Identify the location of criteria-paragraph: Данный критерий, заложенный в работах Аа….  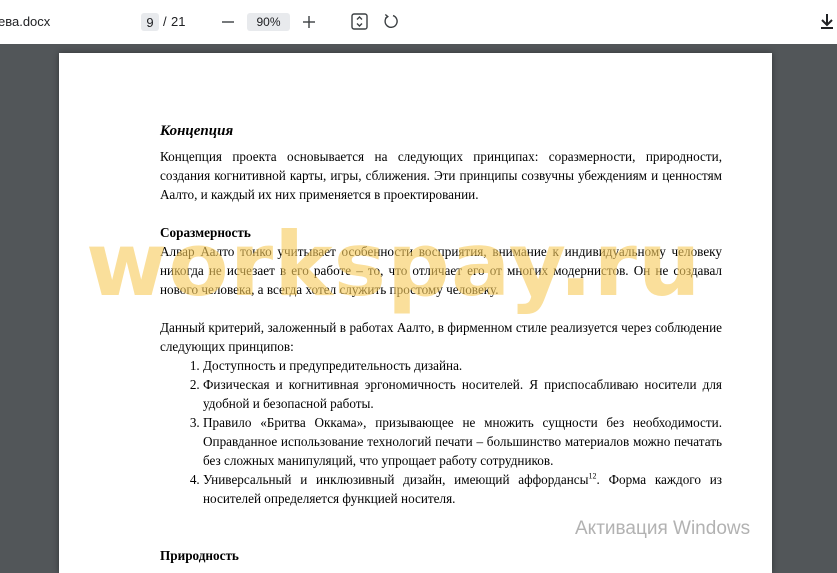
(441, 337).